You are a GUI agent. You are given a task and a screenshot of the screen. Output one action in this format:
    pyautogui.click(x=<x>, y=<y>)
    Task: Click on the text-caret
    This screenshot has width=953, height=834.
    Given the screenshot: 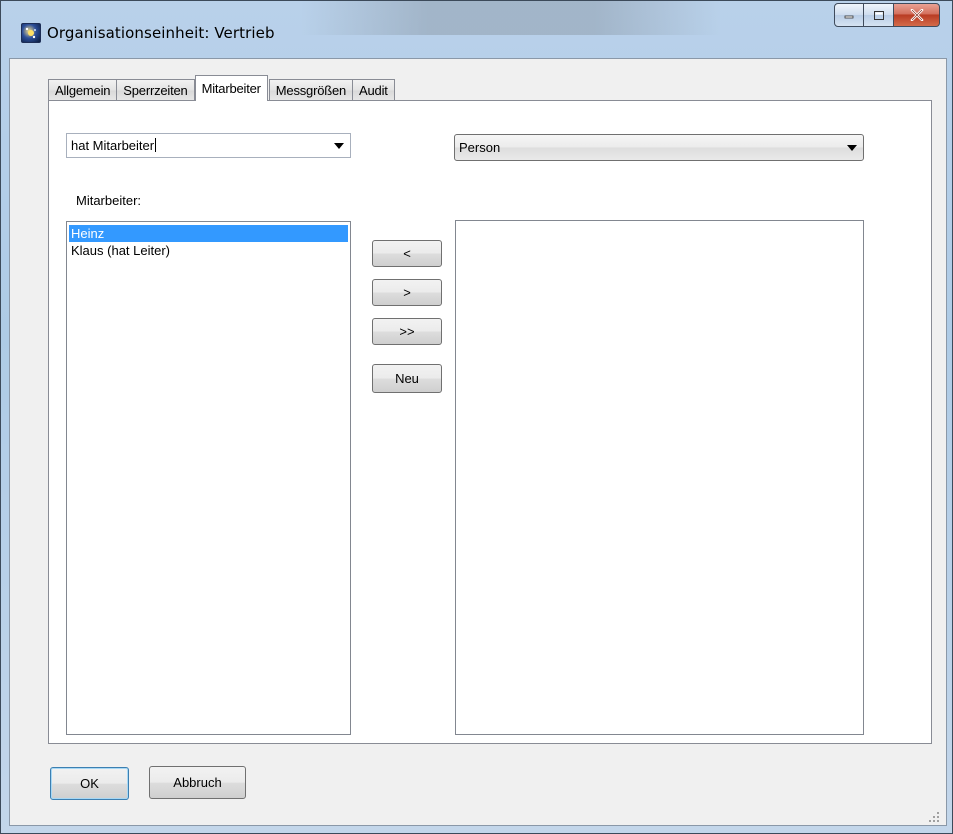 What is the action you would take?
    pyautogui.click(x=156, y=145)
    